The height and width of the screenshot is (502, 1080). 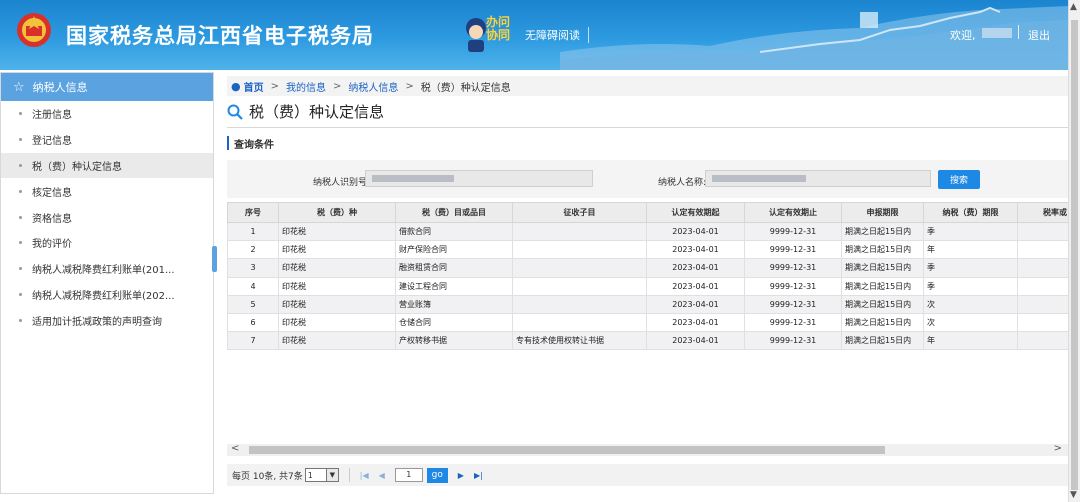 I want to click on breadcrumb-current: 税（费）种认定信息, so click(x=465, y=88).